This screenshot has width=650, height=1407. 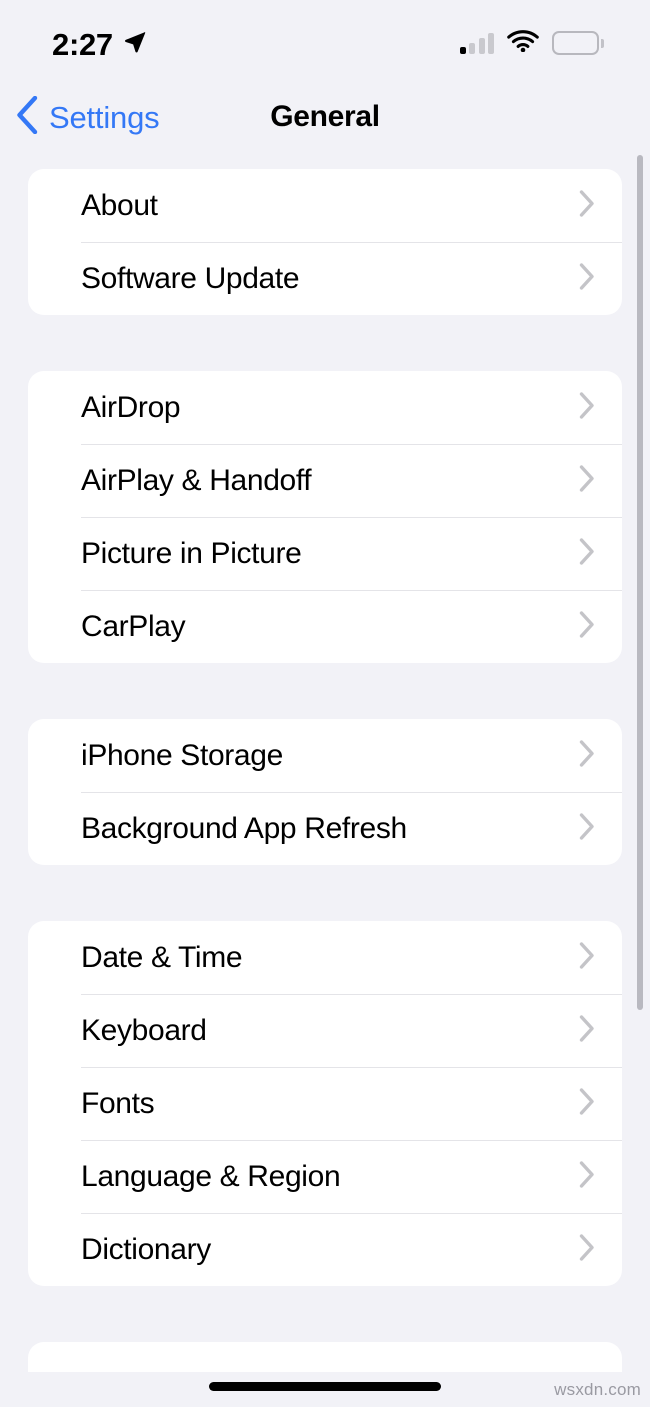 What do you see at coordinates (118, 1103) in the screenshot?
I see `row-label: Fonts` at bounding box center [118, 1103].